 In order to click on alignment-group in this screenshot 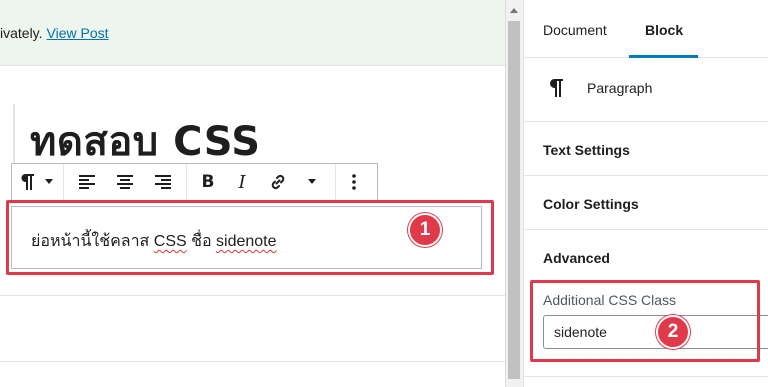, I will do `click(125, 182)`.